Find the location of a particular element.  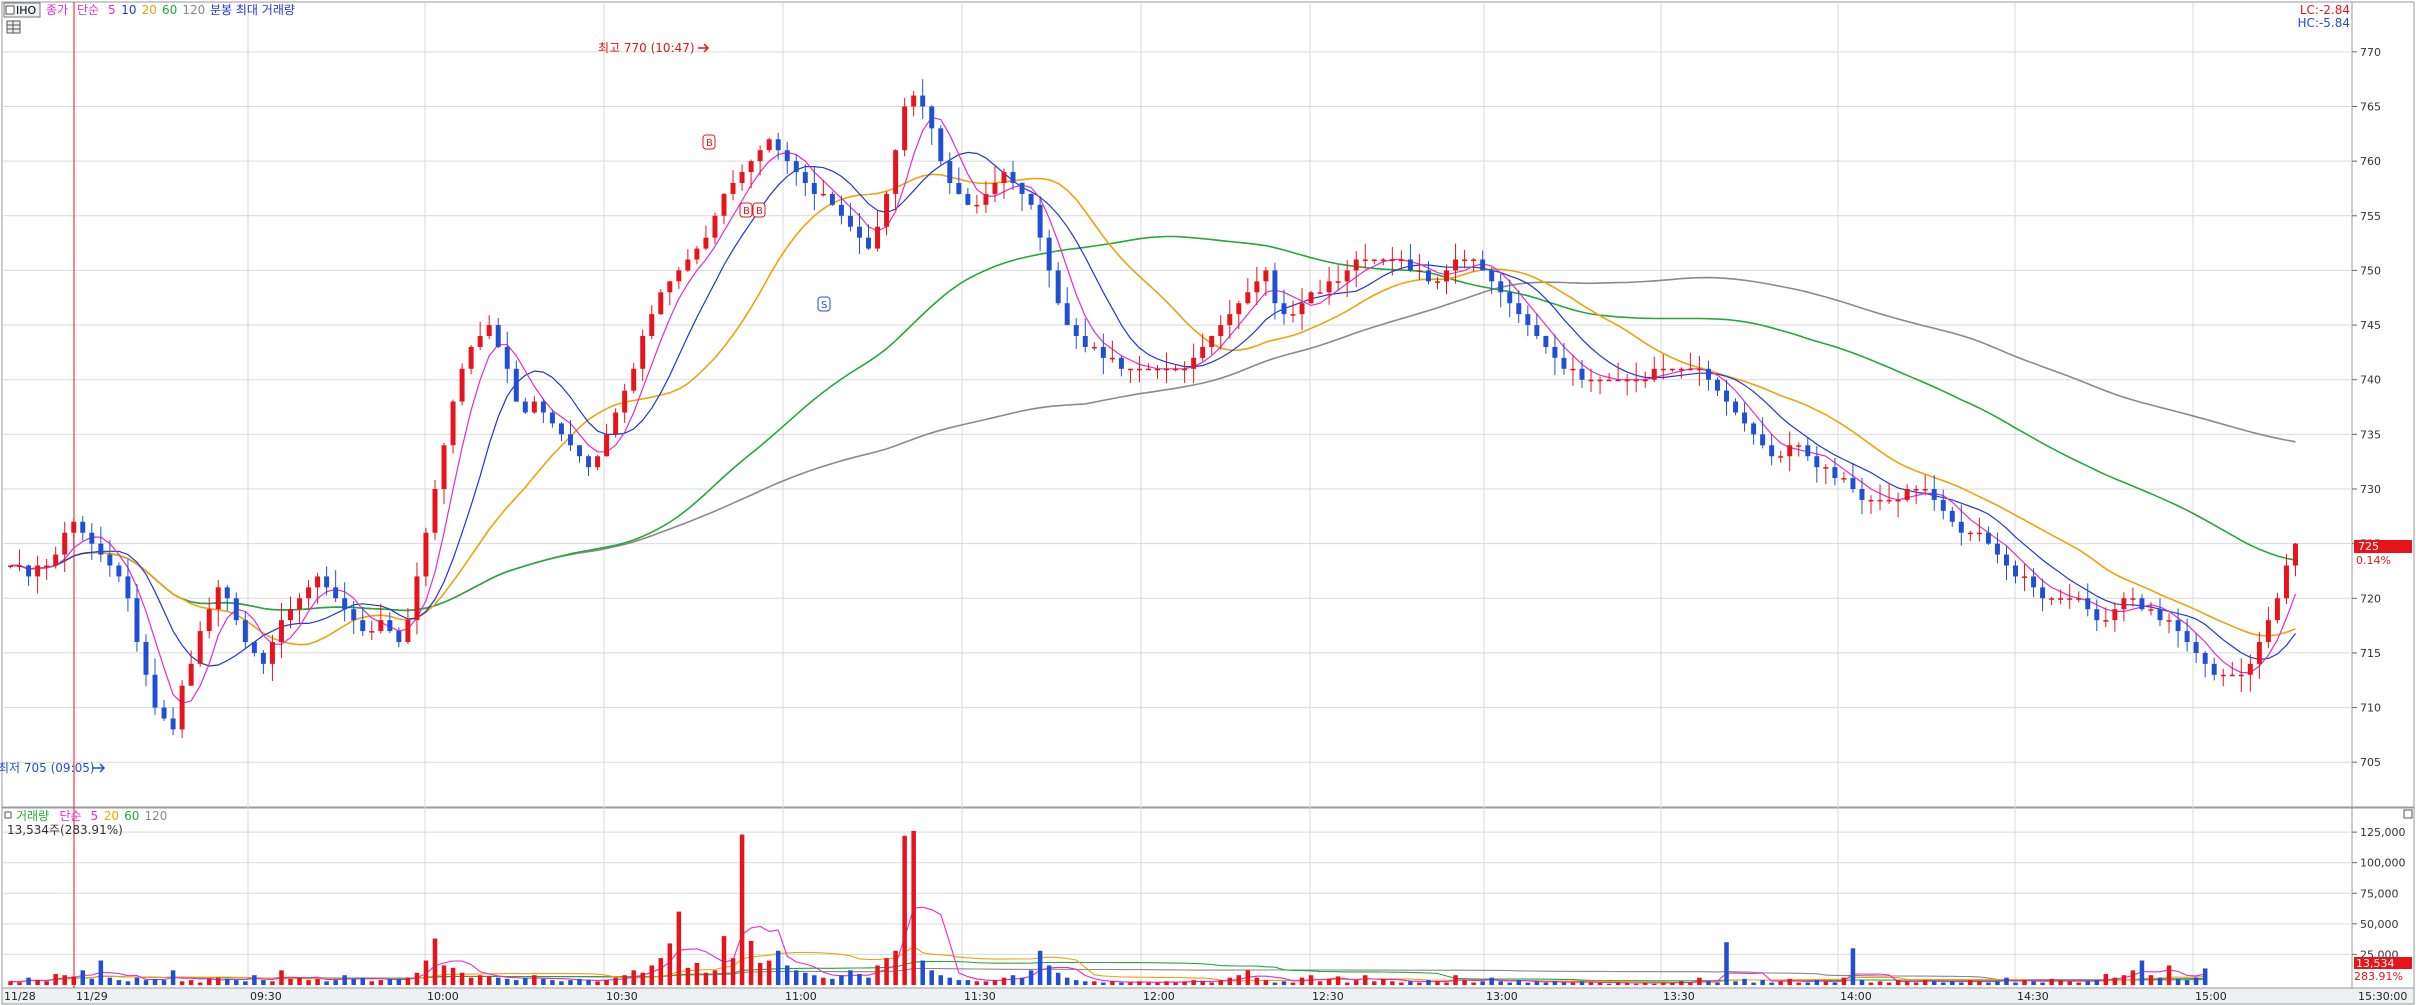

volume-checkbox-icon is located at coordinates (8, 815).